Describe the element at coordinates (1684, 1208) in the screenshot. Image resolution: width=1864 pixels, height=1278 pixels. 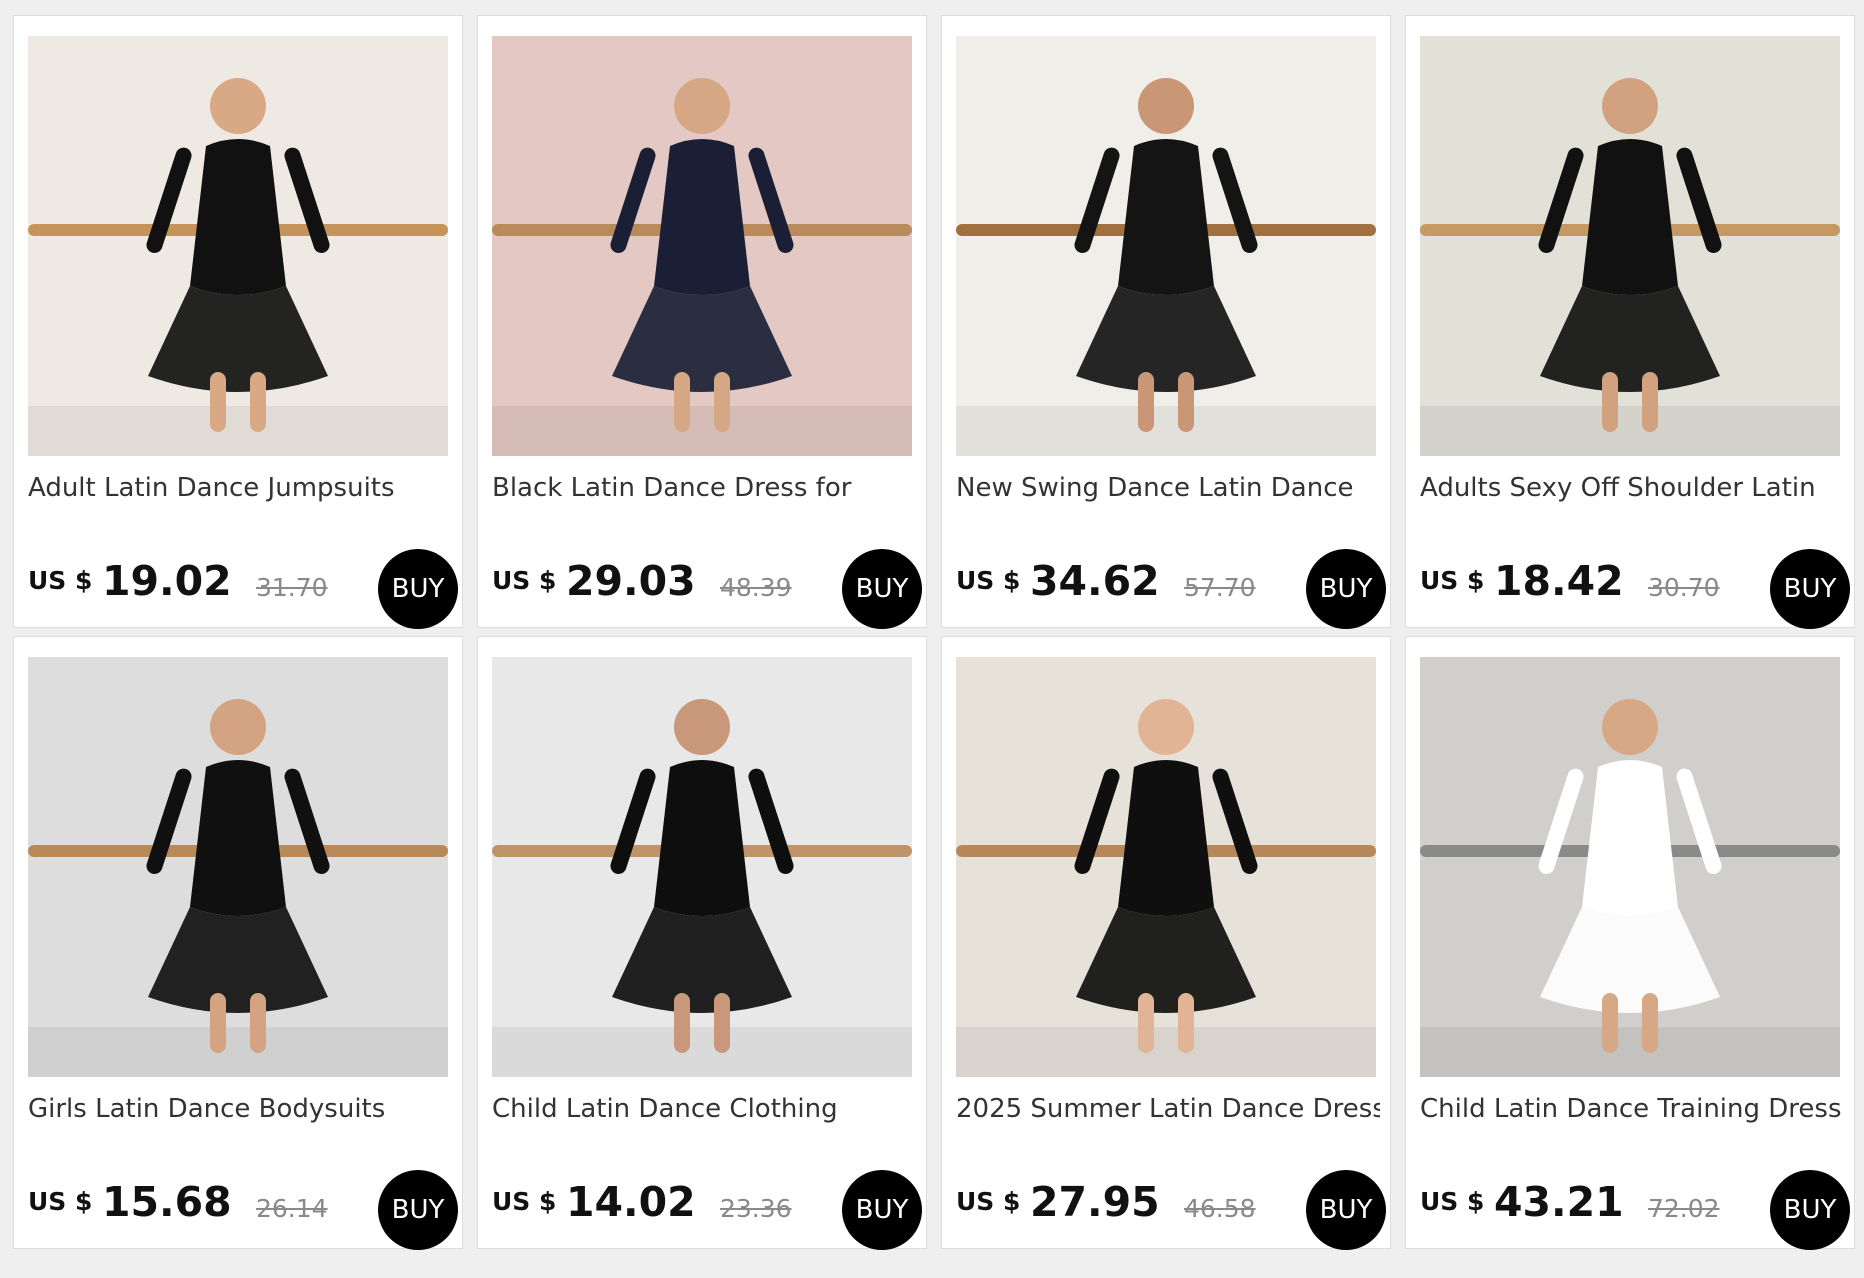
I see `original-price: 72.02` at that location.